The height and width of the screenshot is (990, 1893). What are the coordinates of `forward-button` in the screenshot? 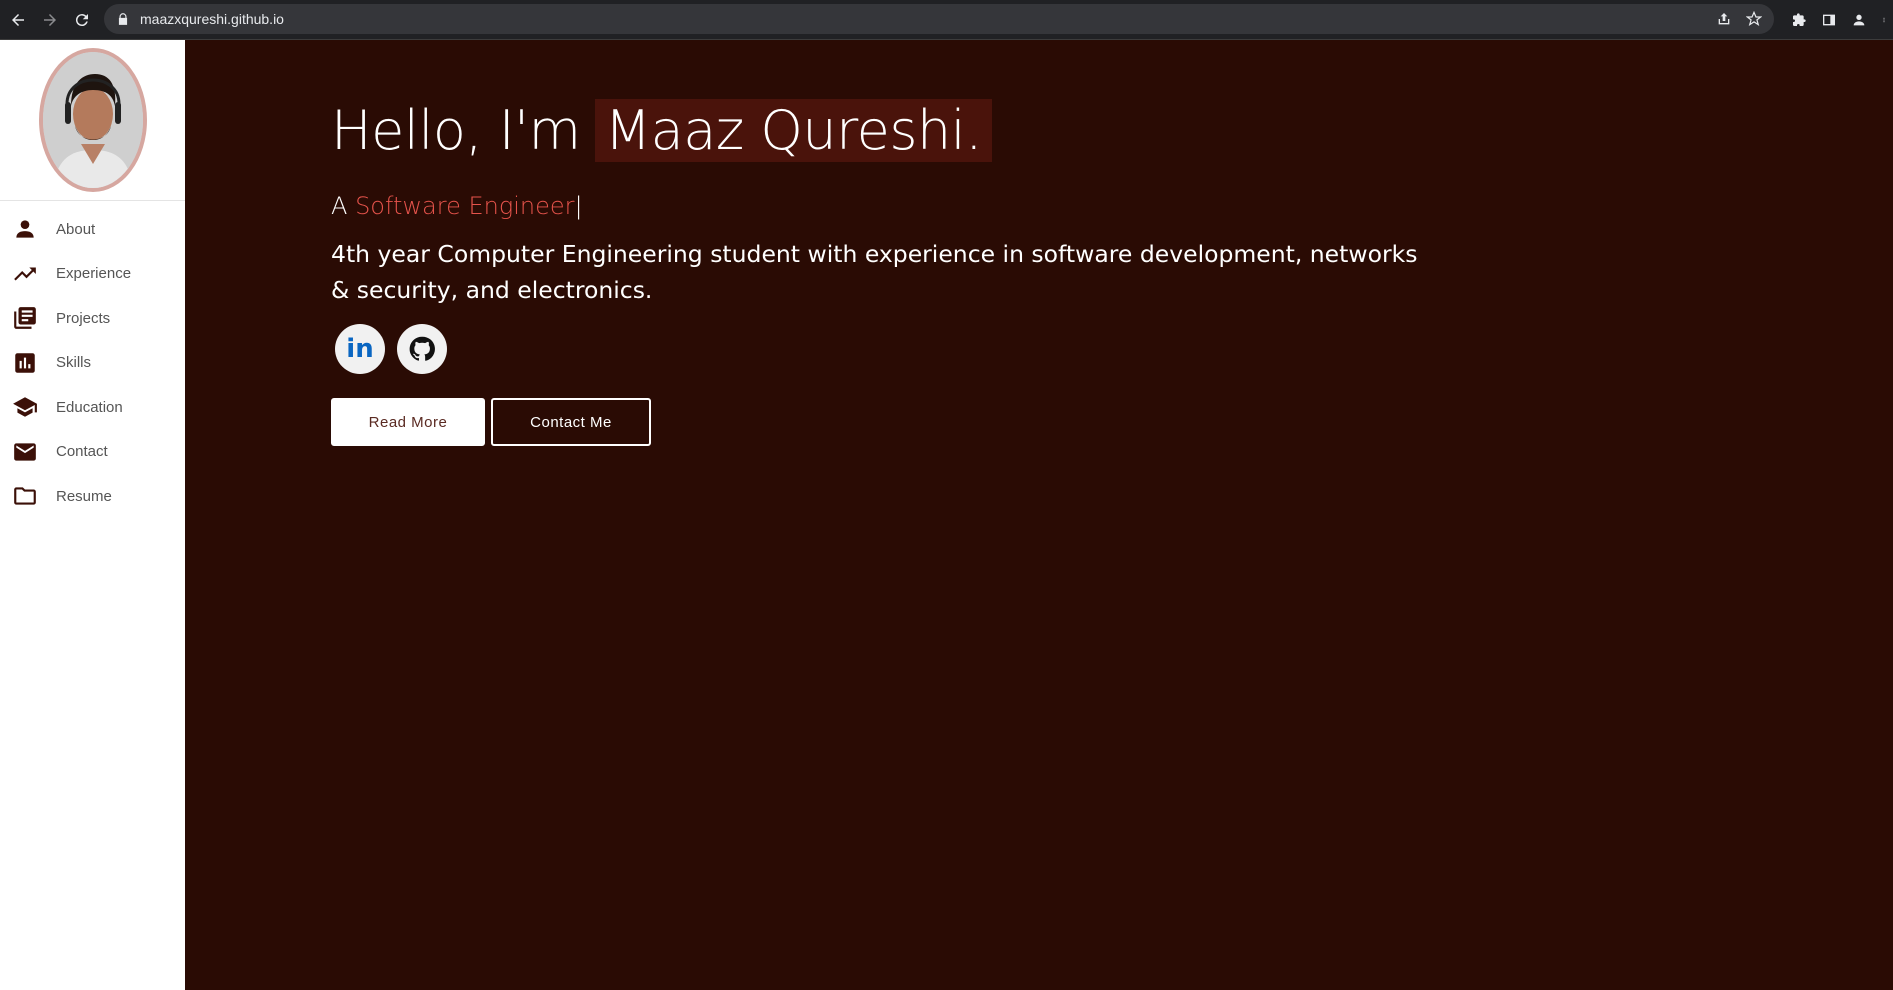 It's located at (50, 20).